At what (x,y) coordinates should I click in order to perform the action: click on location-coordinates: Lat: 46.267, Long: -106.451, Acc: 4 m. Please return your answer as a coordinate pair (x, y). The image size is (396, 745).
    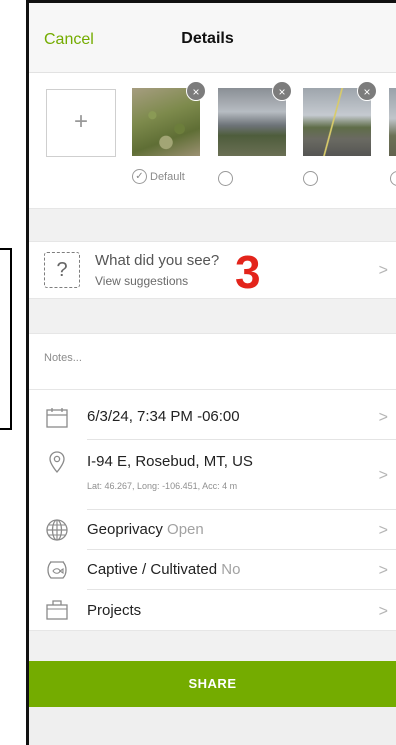
    Looking at the image, I should click on (162, 486).